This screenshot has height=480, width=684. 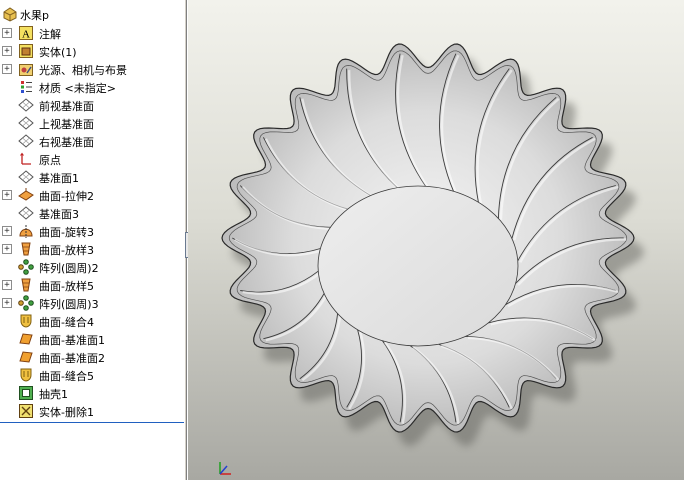 What do you see at coordinates (66, 142) in the screenshot?
I see `tree-item-label: 右视基准面` at bounding box center [66, 142].